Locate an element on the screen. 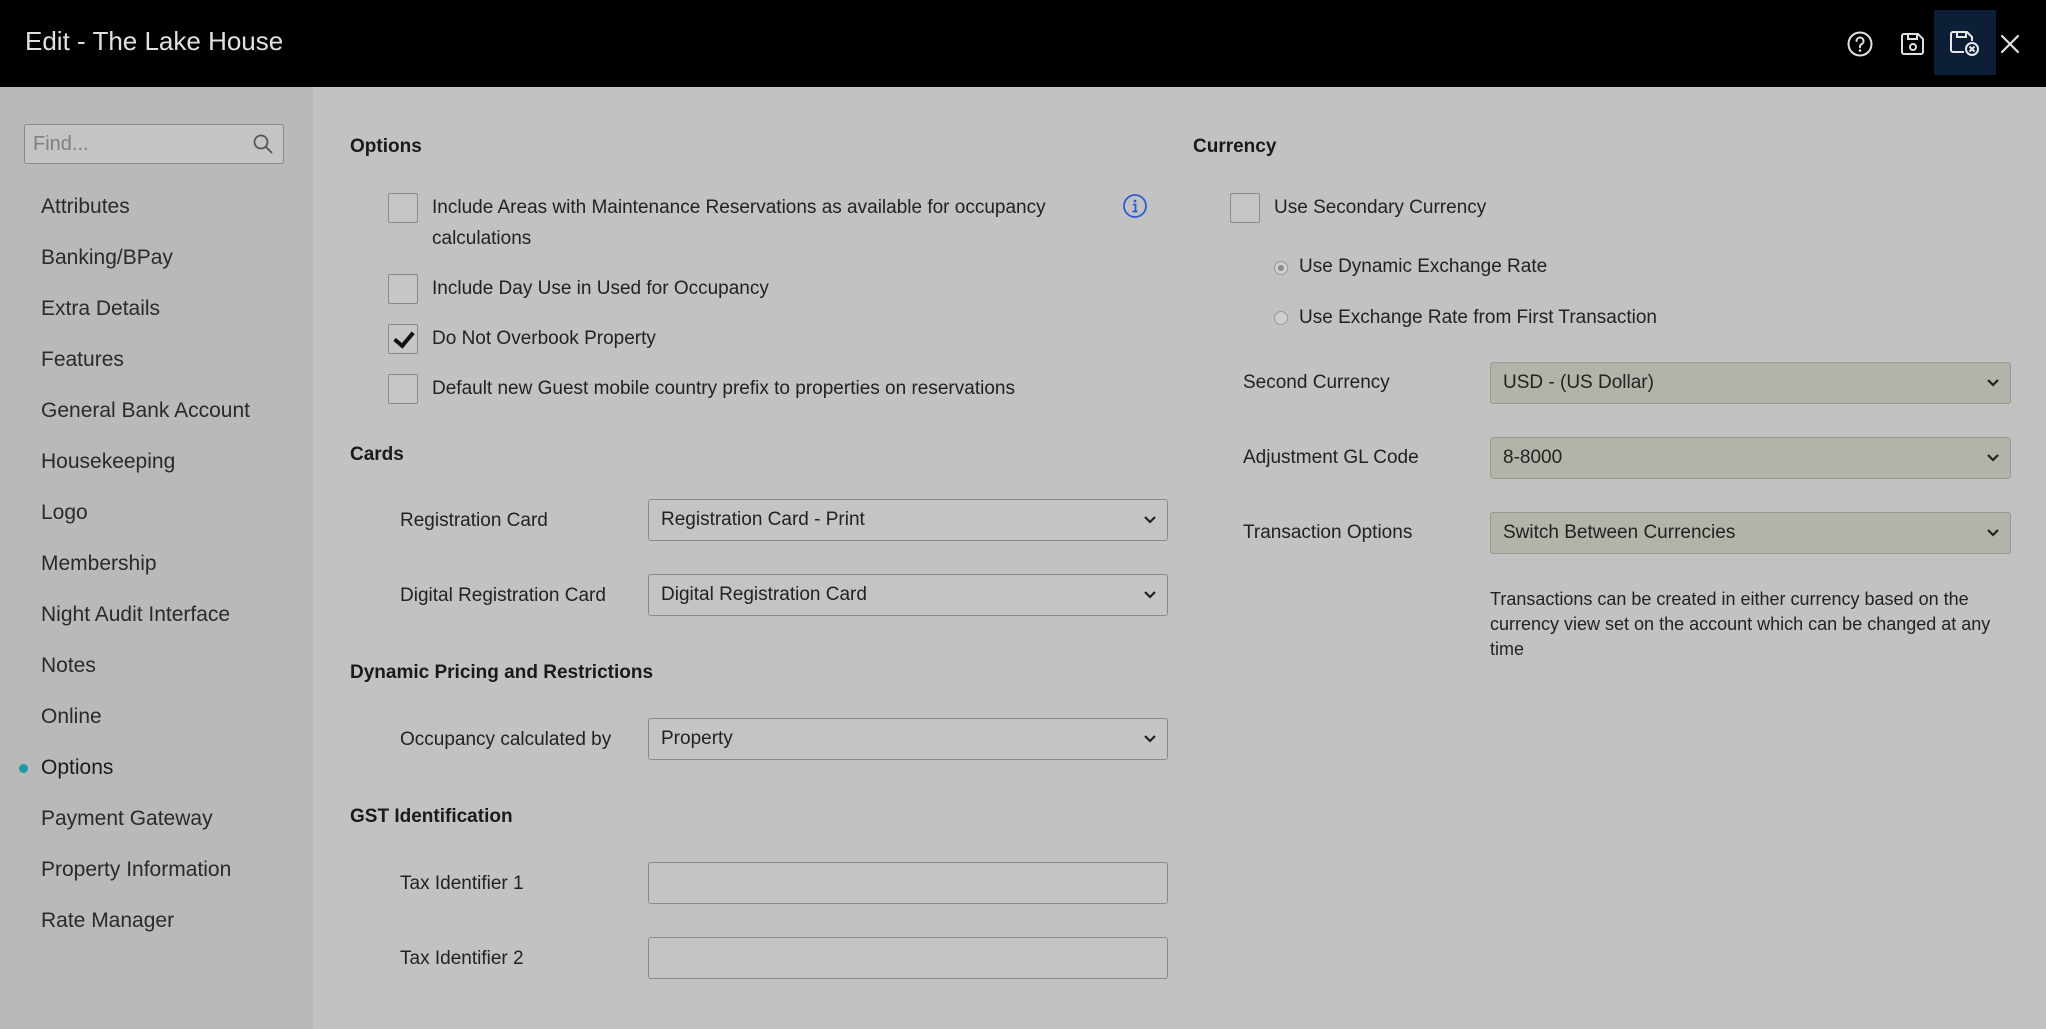 The width and height of the screenshot is (2046, 1029). active-indicator-dot is located at coordinates (23, 768).